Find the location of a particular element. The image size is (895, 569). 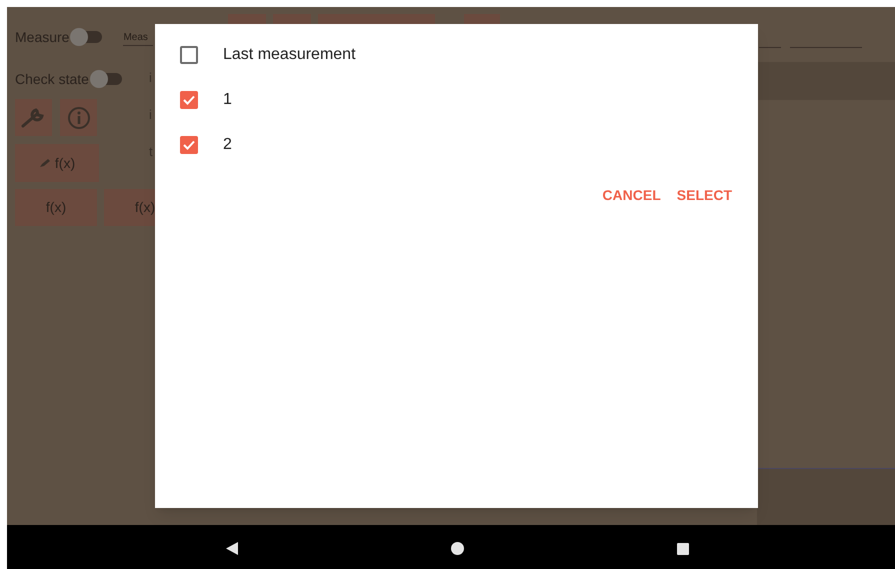

list-item: 1 is located at coordinates (456, 99).